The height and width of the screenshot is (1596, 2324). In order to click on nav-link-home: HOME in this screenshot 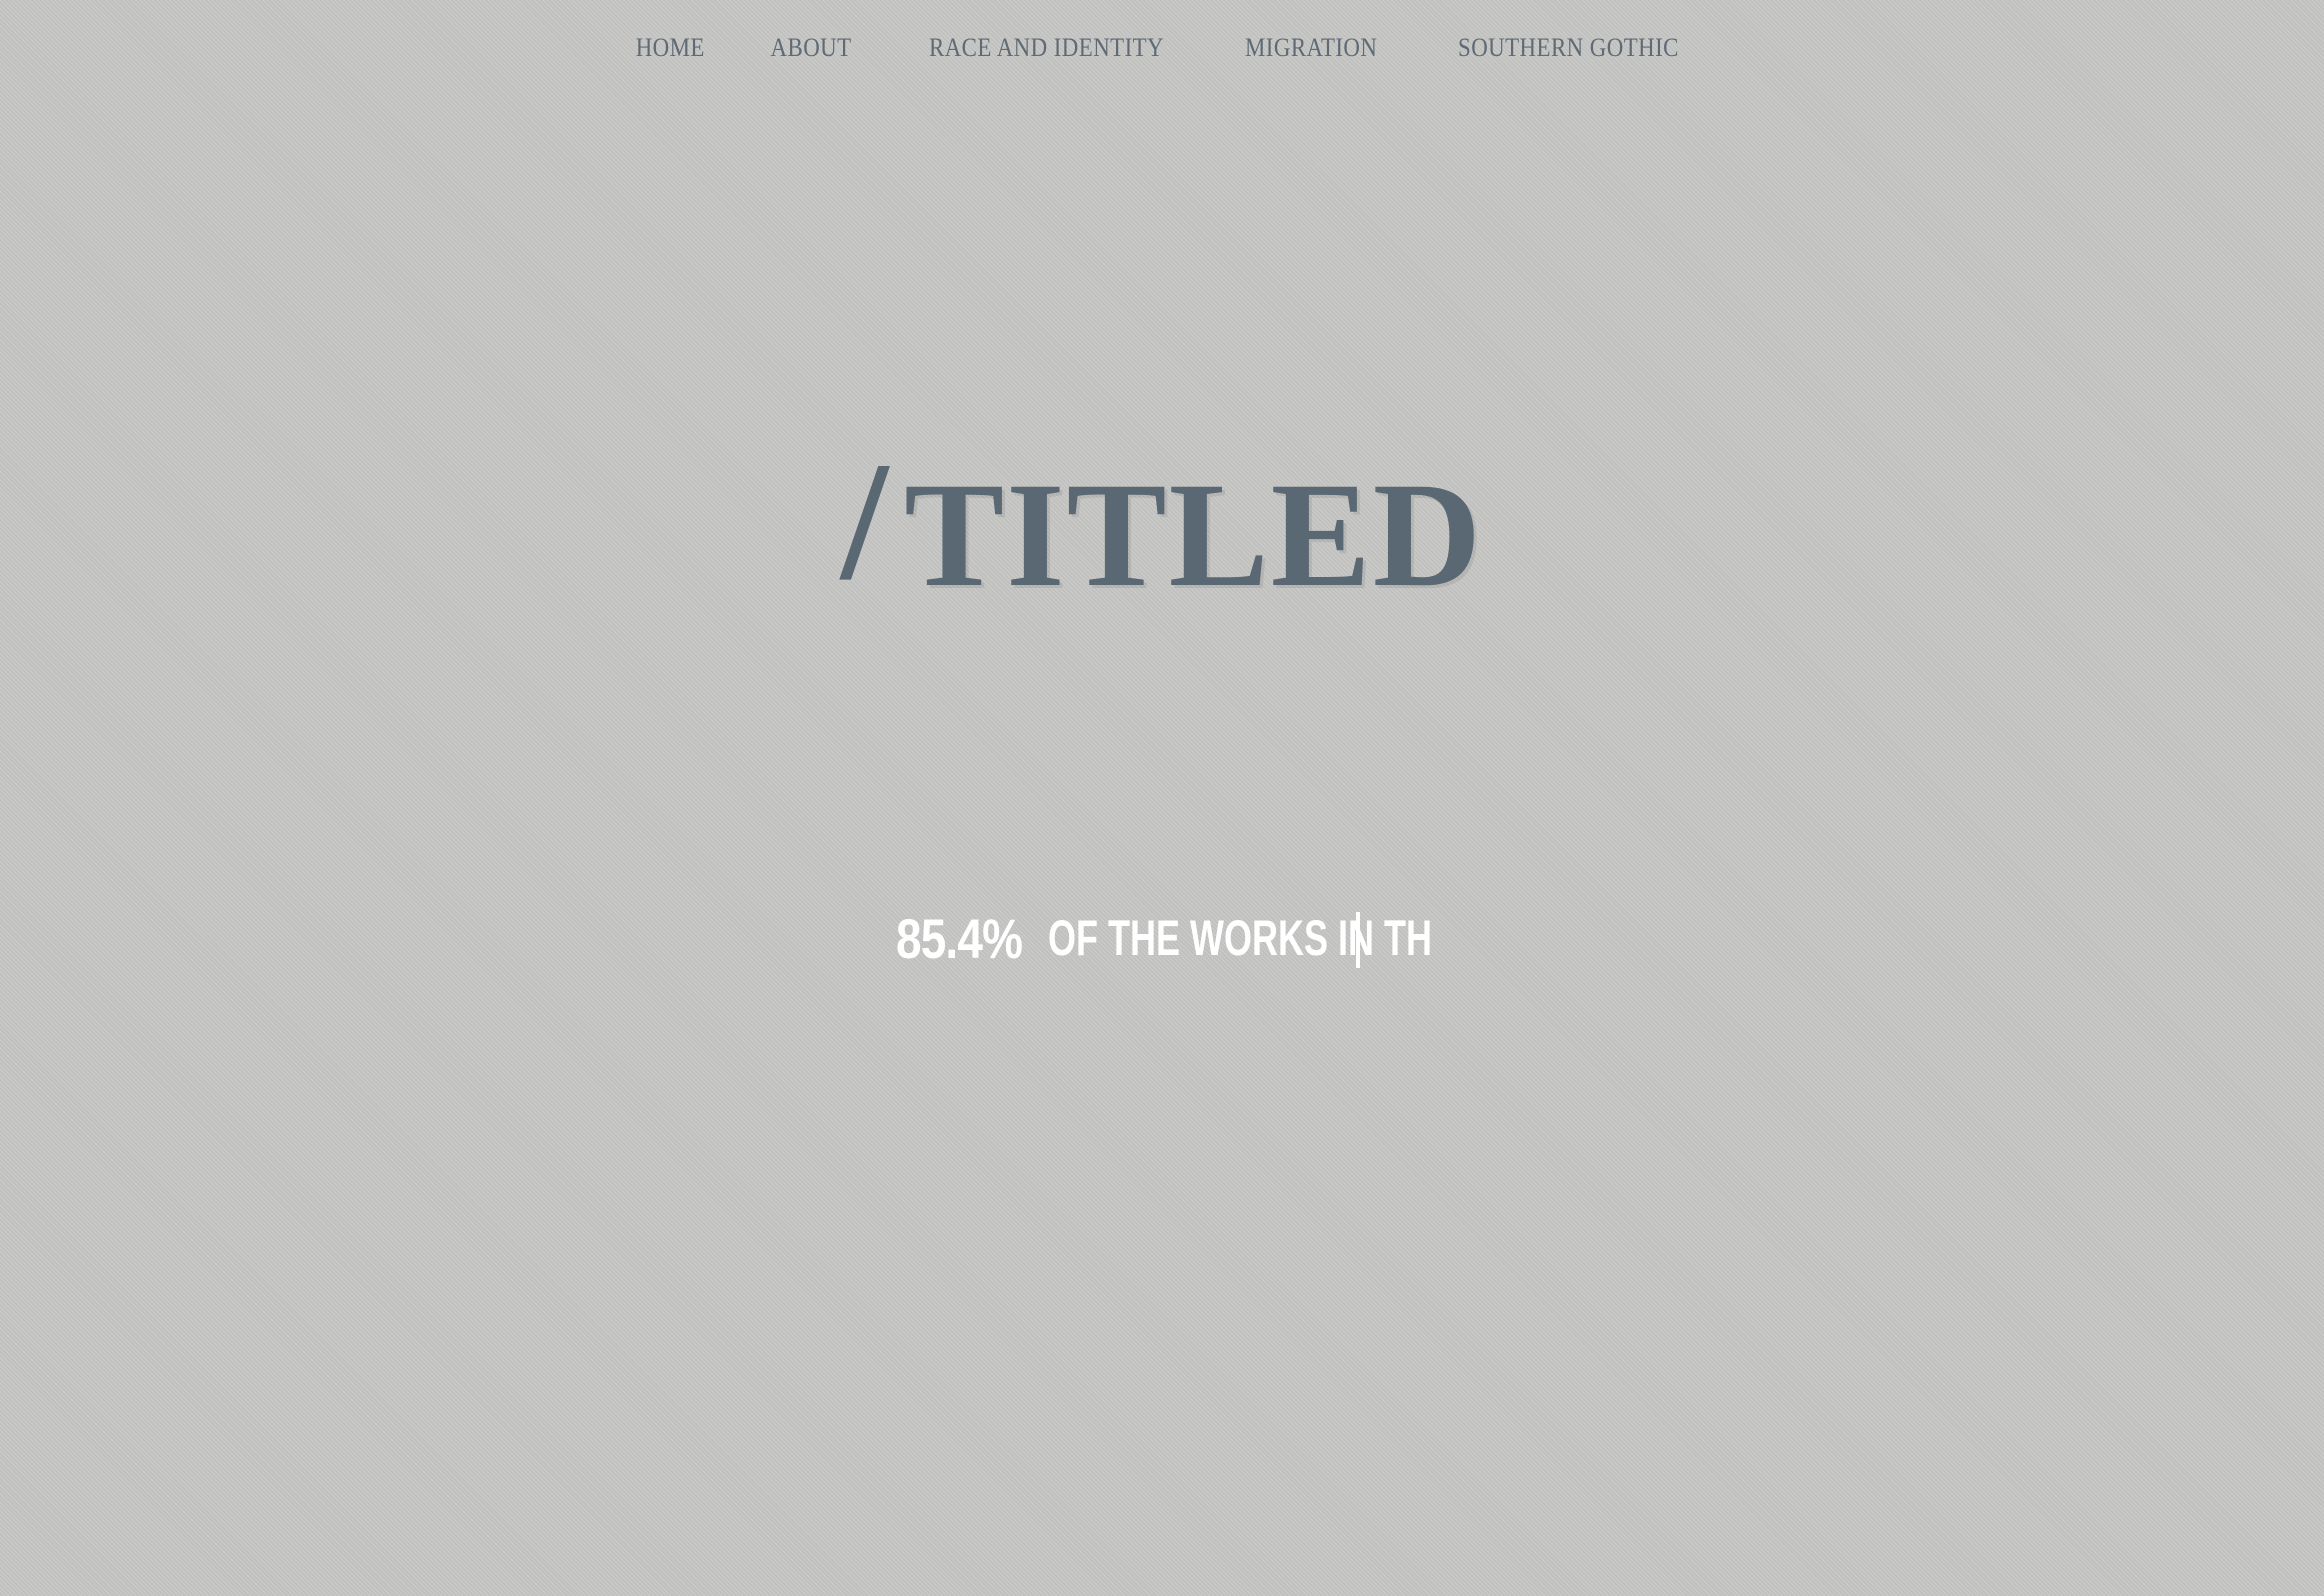, I will do `click(669, 48)`.